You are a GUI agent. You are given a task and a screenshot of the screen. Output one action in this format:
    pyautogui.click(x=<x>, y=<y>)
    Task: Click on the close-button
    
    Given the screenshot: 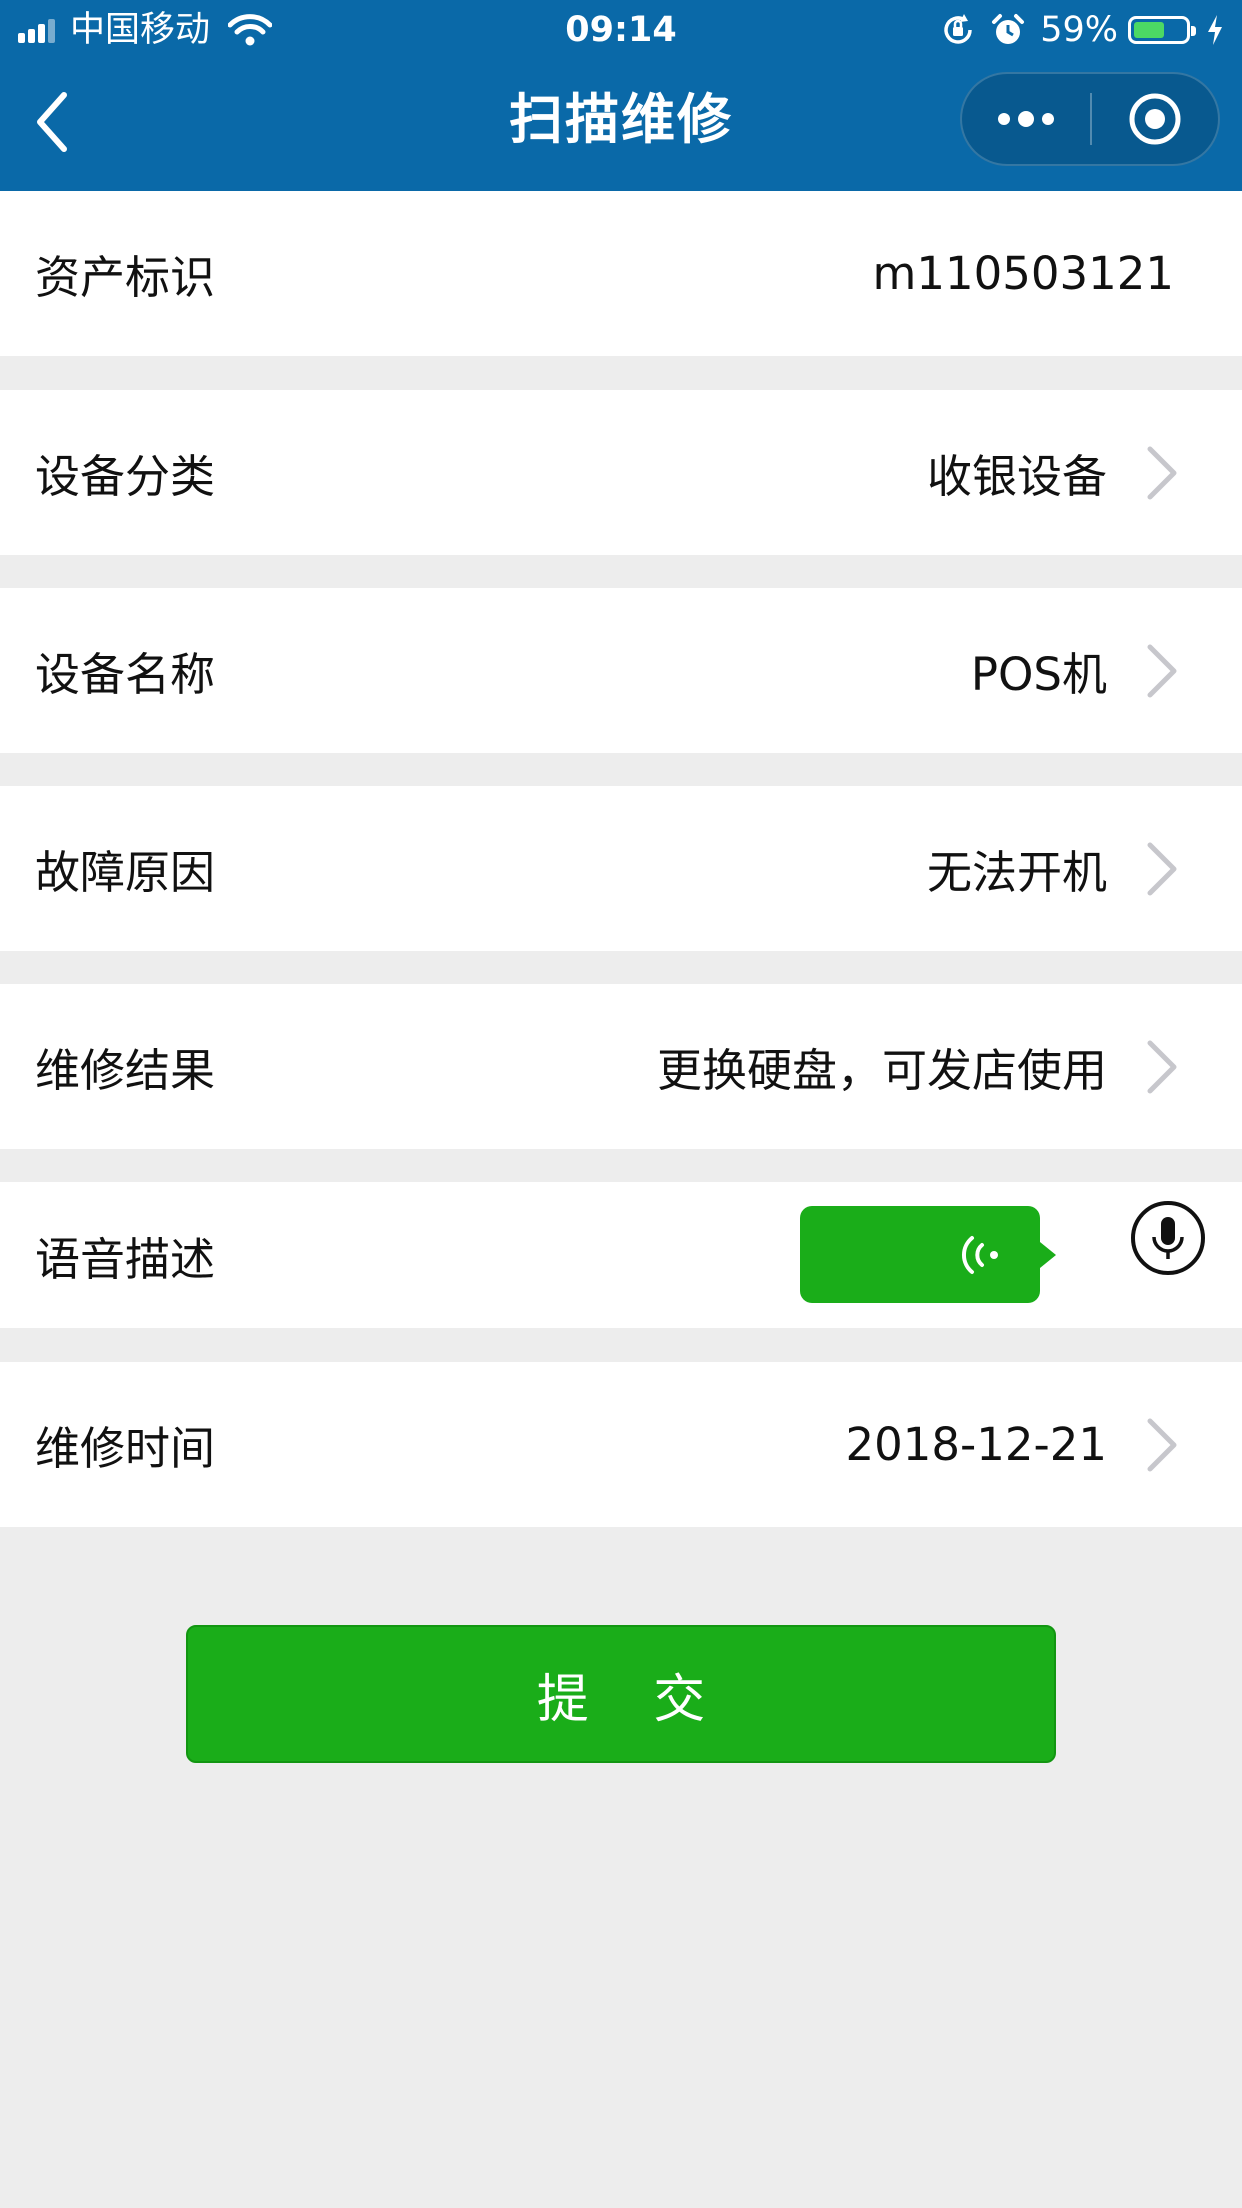 What is the action you would take?
    pyautogui.click(x=1155, y=119)
    